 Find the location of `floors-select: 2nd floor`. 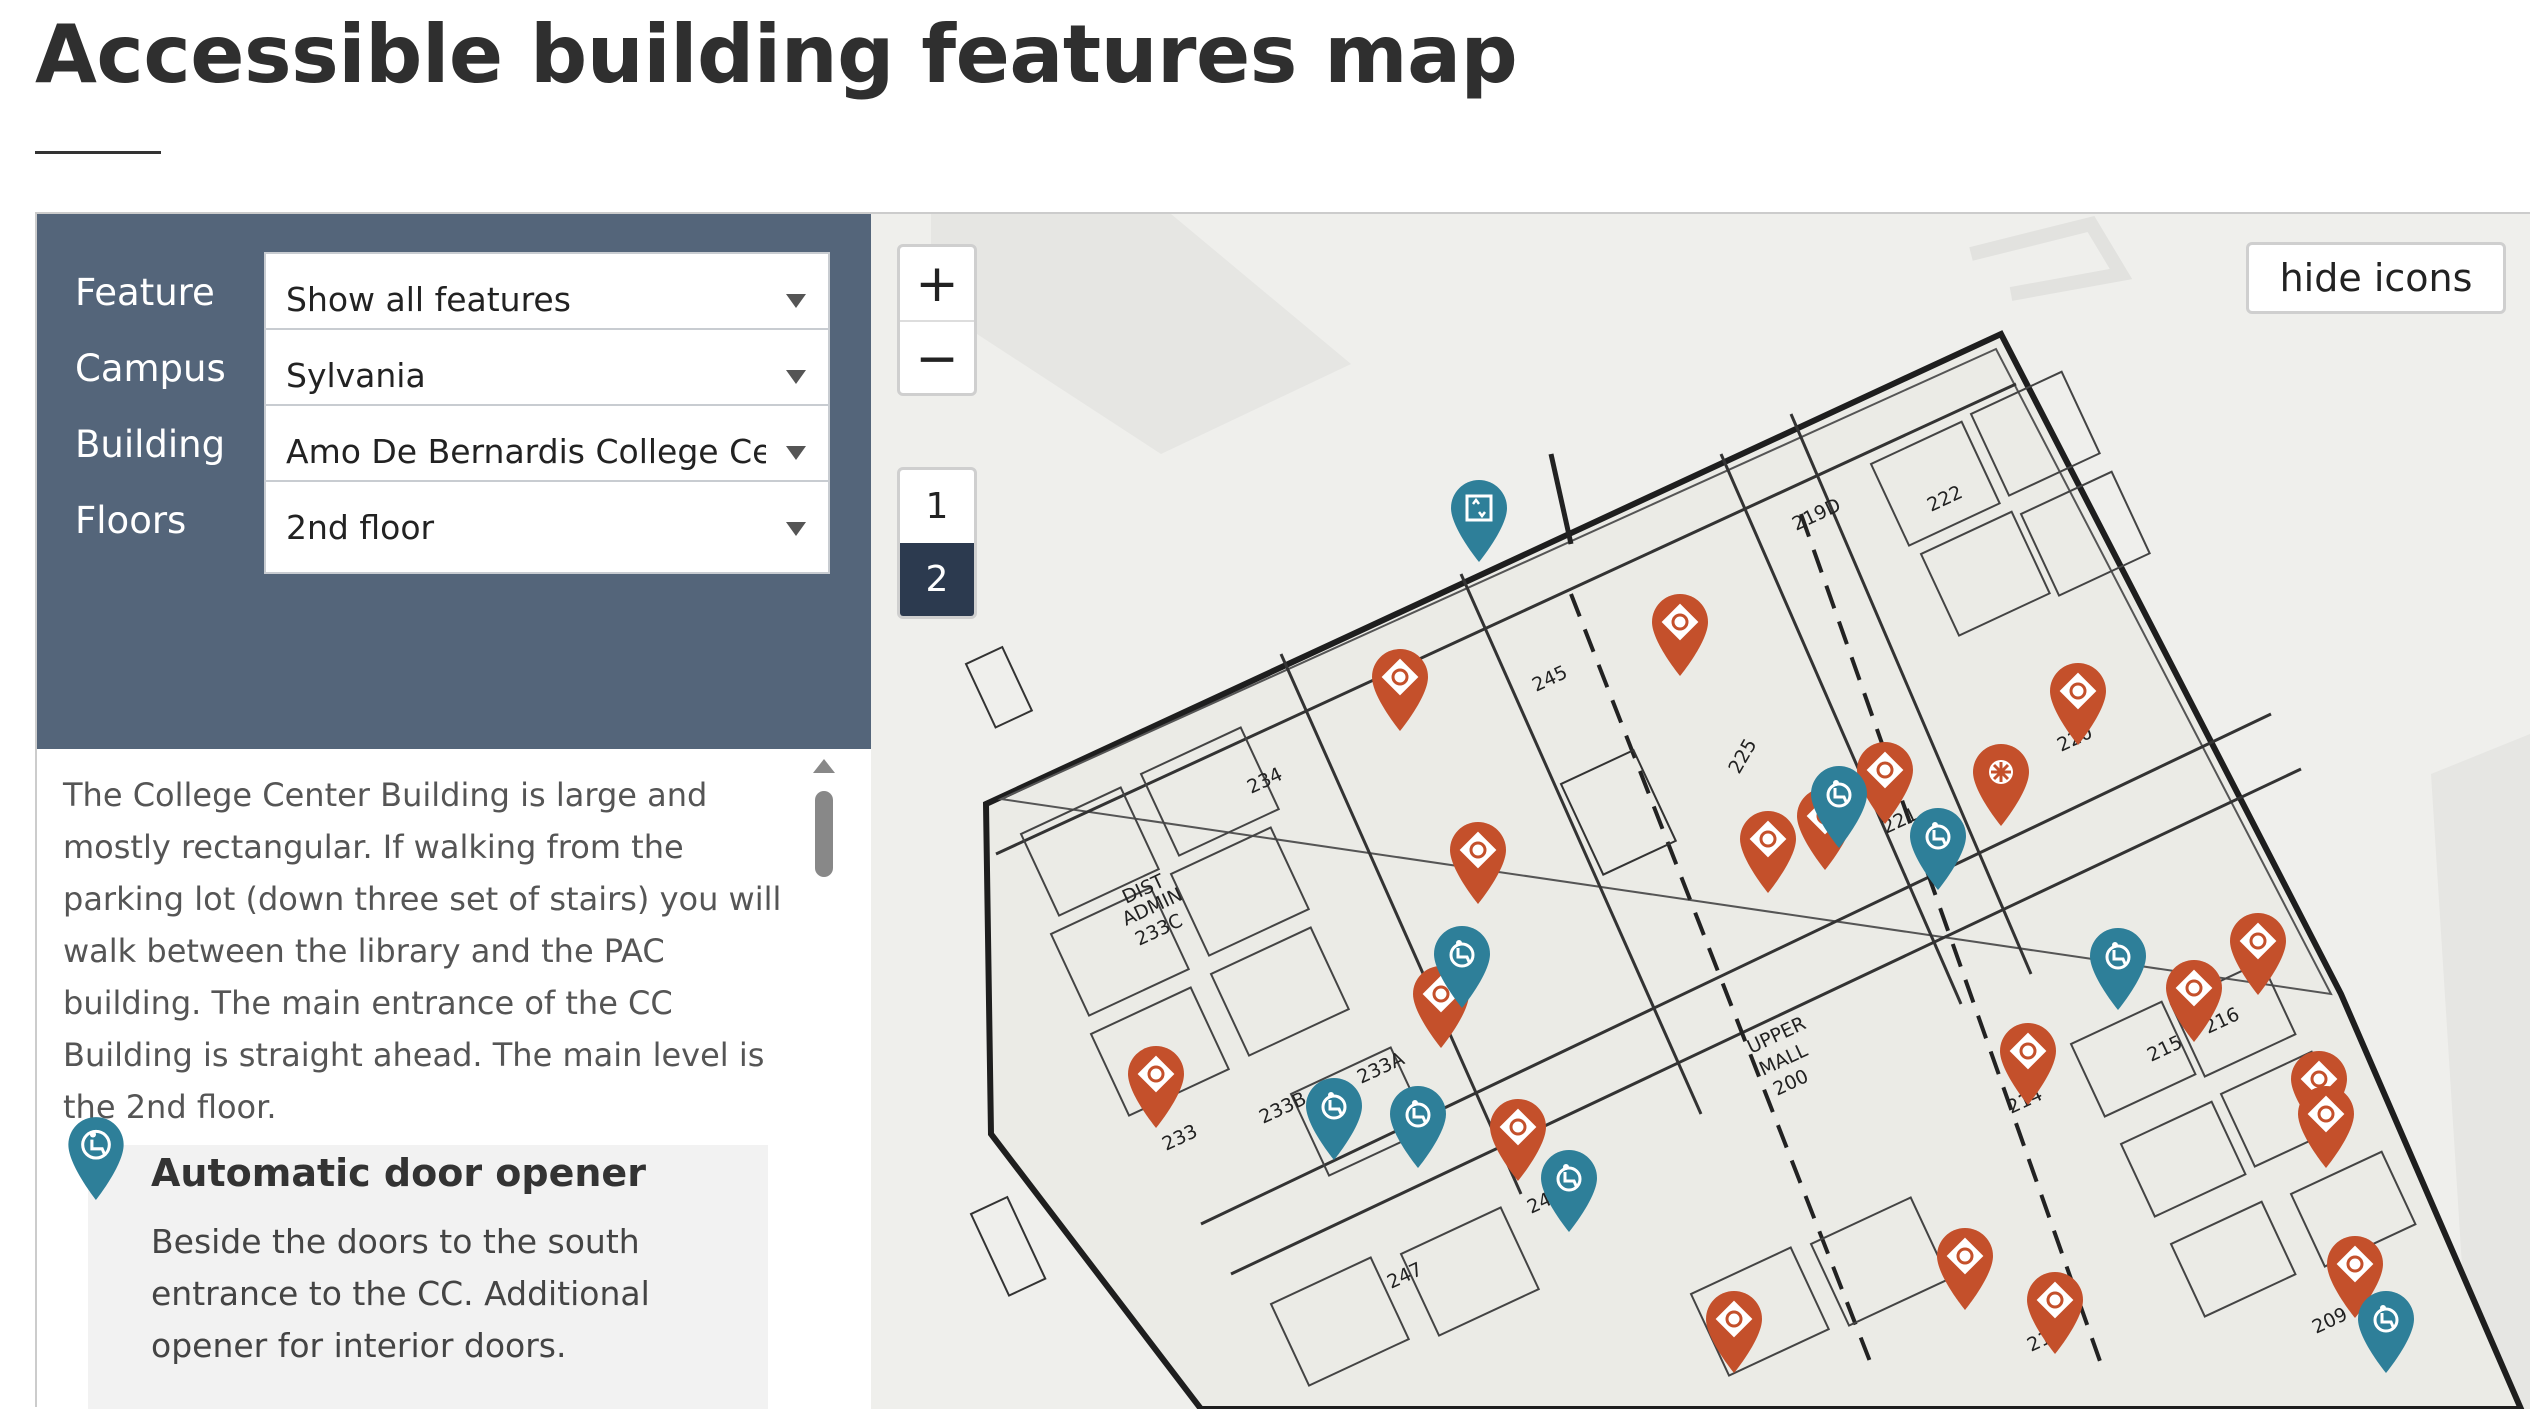

floors-select: 2nd floor is located at coordinates (547, 527).